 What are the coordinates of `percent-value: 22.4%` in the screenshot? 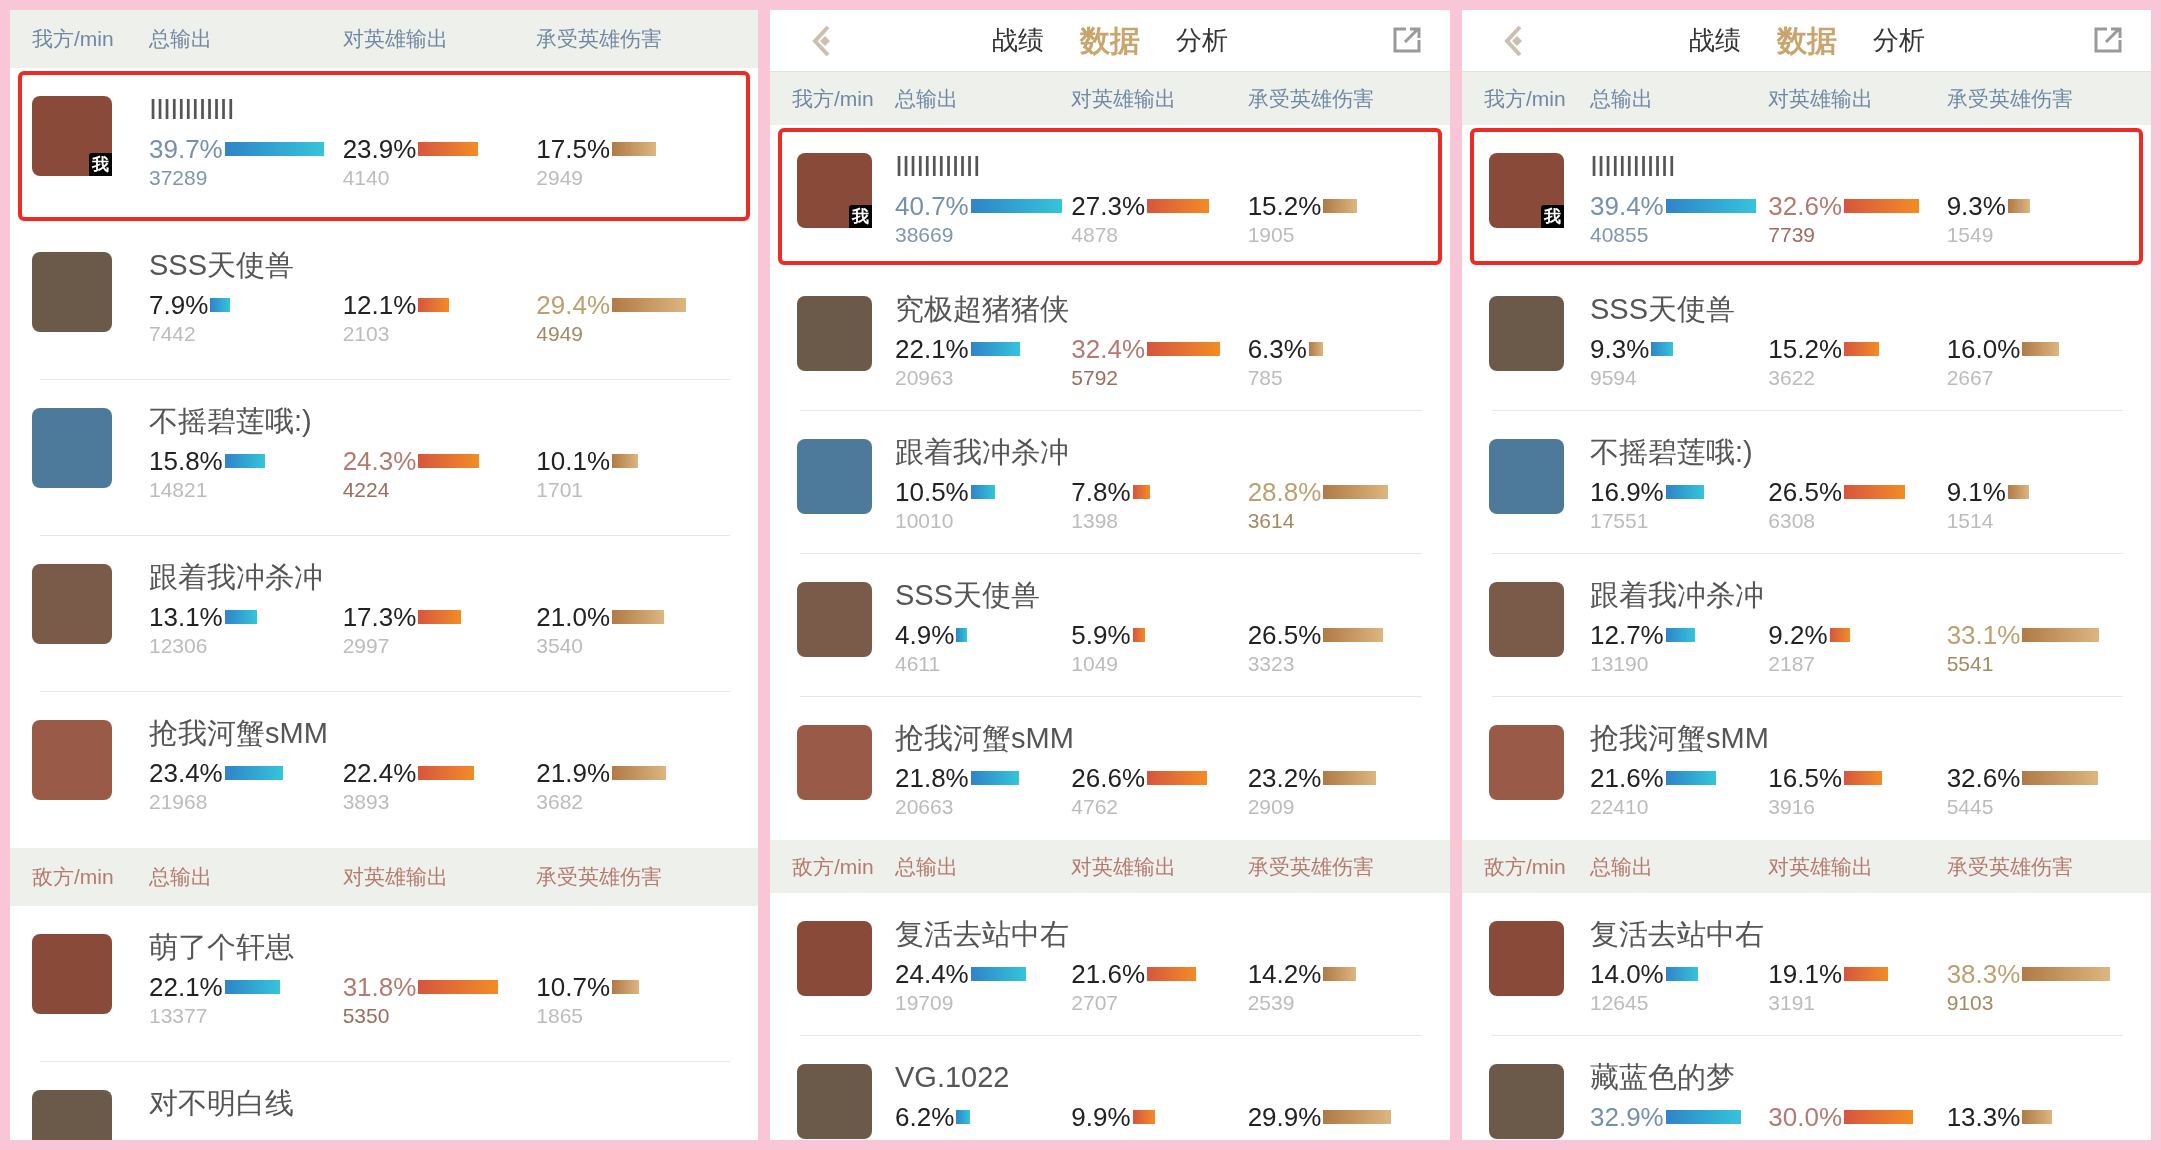 It's located at (379, 773).